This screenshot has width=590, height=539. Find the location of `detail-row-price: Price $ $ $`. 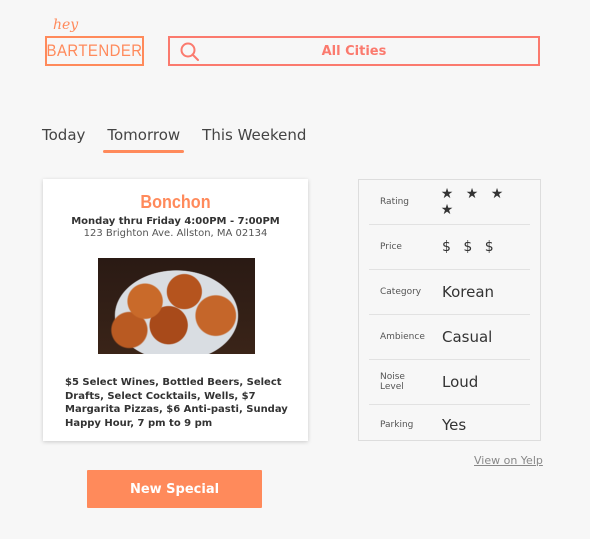

detail-row-price: Price $ $ $ is located at coordinates (449, 247).